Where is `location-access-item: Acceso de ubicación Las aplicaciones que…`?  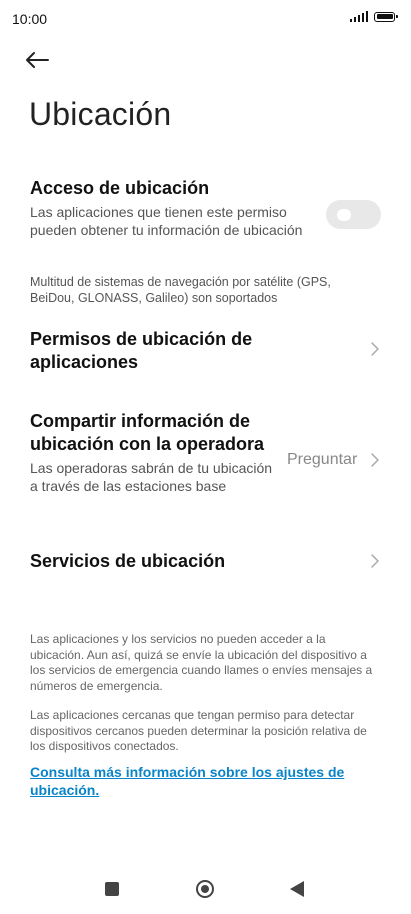
location-access-item: Acceso de ubicación Las aplicaciones que… is located at coordinates (175, 208).